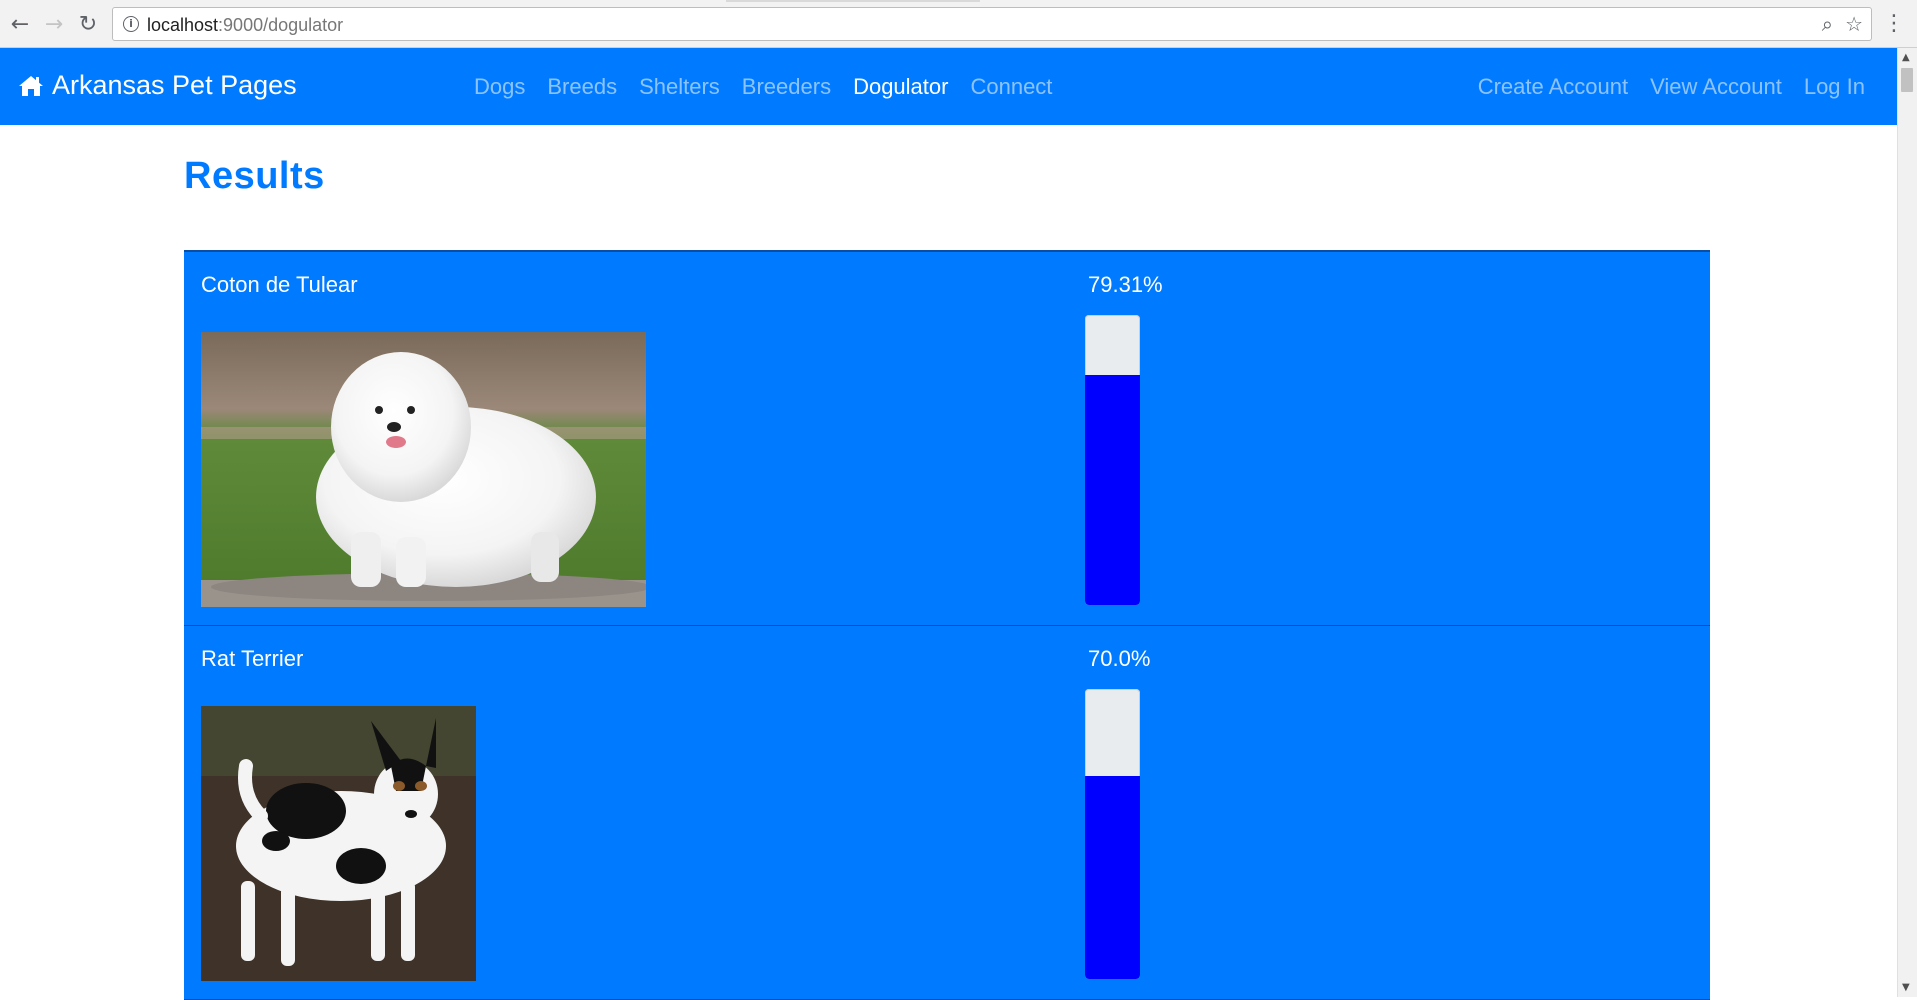 This screenshot has height=1000, width=1917. Describe the element at coordinates (1834, 87) in the screenshot. I see `nav-log-in: Log In` at that location.